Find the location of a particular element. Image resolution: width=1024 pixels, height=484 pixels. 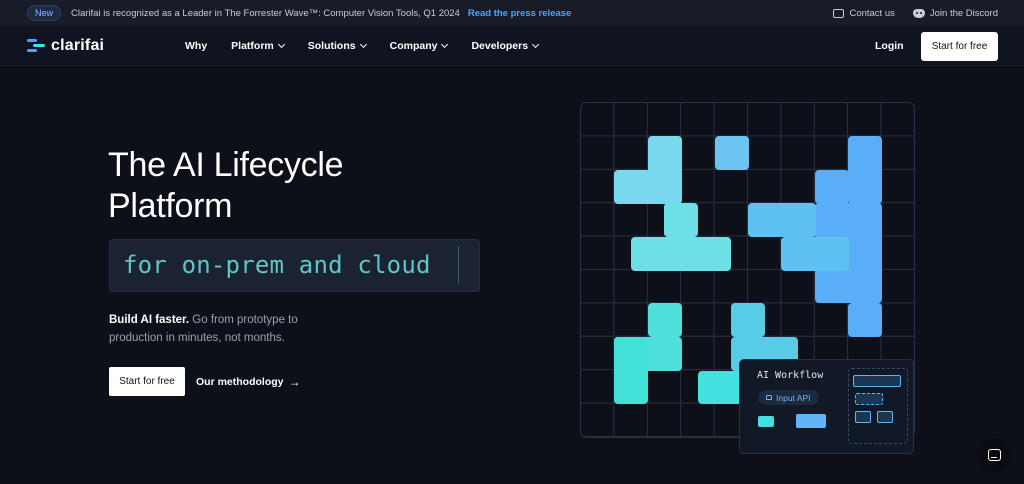

input-api-pill: Input API is located at coordinates (788, 397).